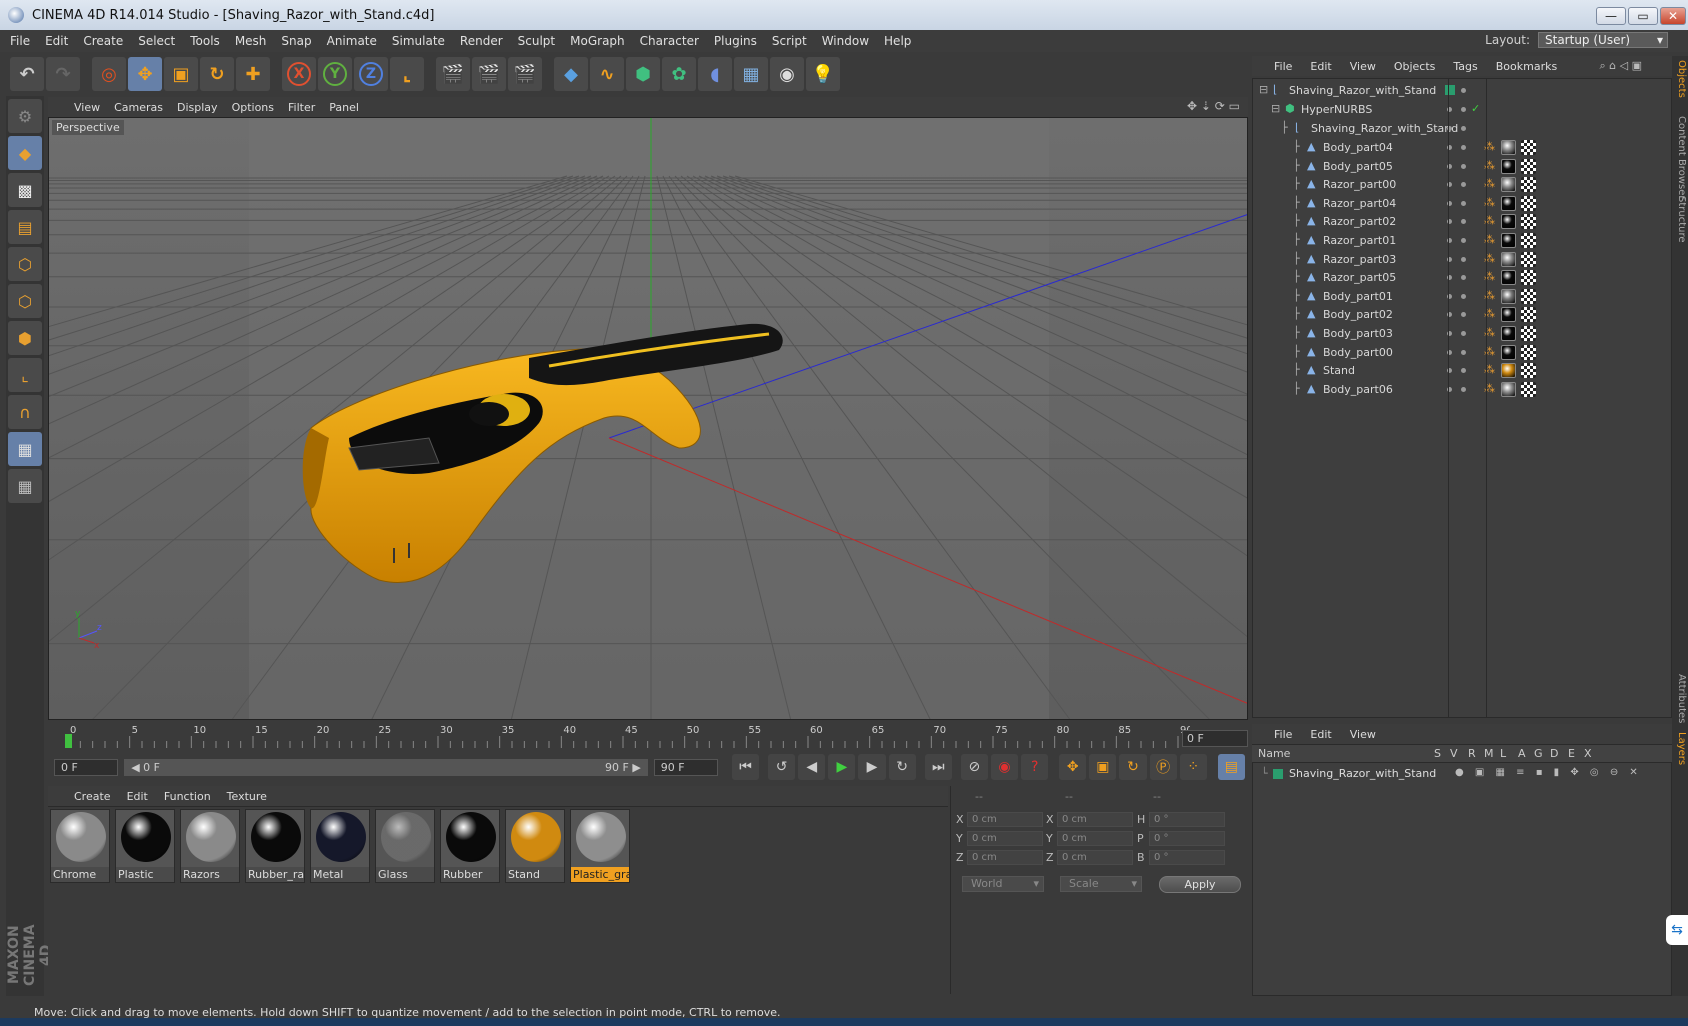 Image resolution: width=1688 pixels, height=1026 pixels. What do you see at coordinates (340, 846) in the screenshot?
I see `material-metal: Metal` at bounding box center [340, 846].